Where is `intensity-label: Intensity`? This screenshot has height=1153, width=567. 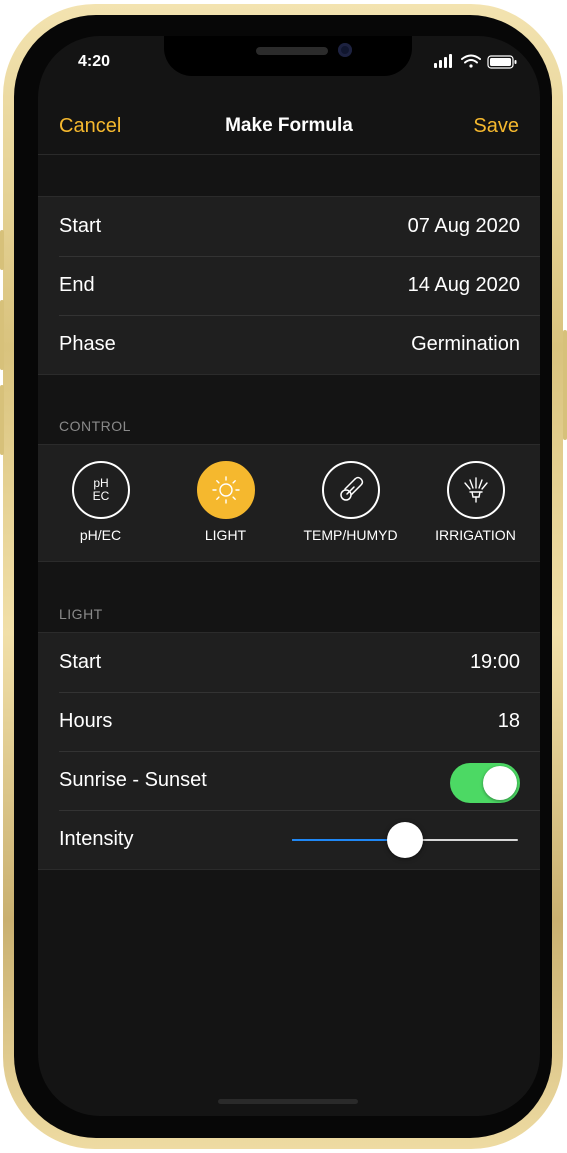 intensity-label: Intensity is located at coordinates (96, 839).